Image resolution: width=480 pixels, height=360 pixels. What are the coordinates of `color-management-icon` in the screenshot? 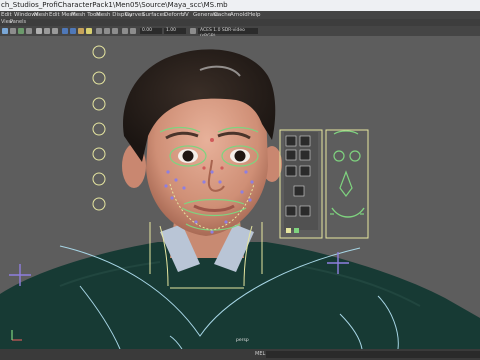 It's located at (193, 31).